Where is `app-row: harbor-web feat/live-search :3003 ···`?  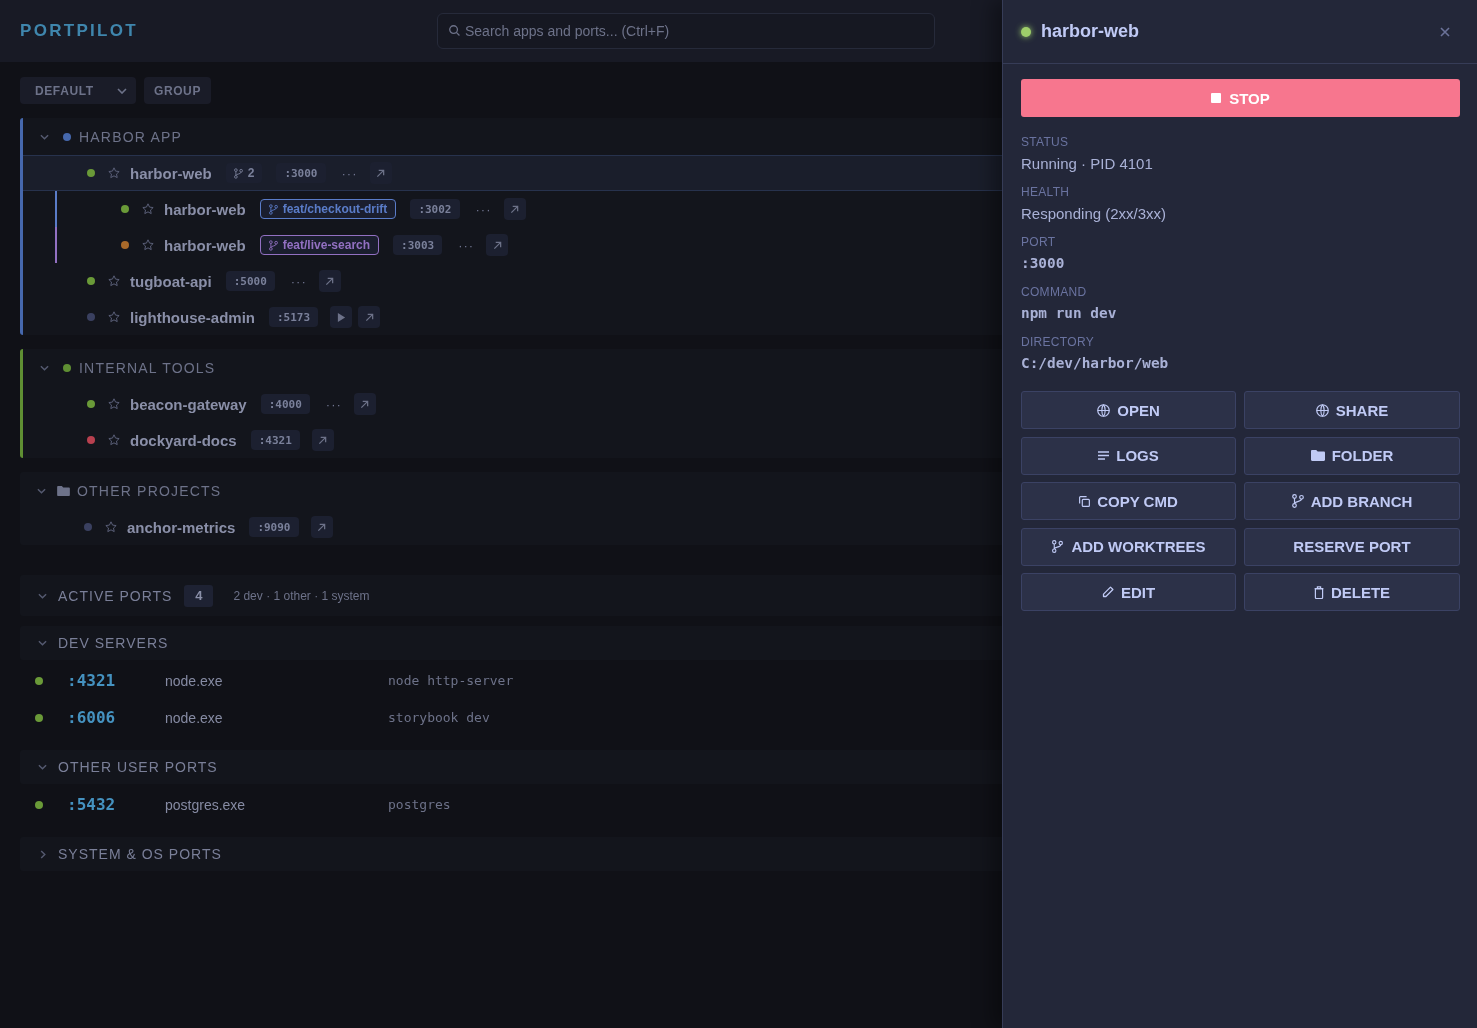 app-row: harbor-web feat/live-search :3003 ··· is located at coordinates (512, 245).